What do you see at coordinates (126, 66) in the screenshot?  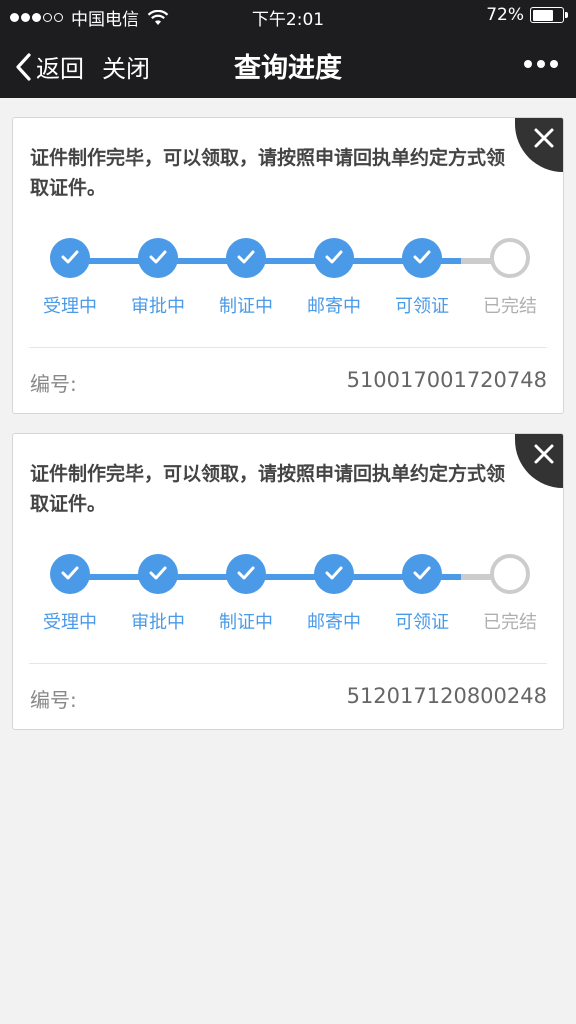 I see `close-button: 关闭` at bounding box center [126, 66].